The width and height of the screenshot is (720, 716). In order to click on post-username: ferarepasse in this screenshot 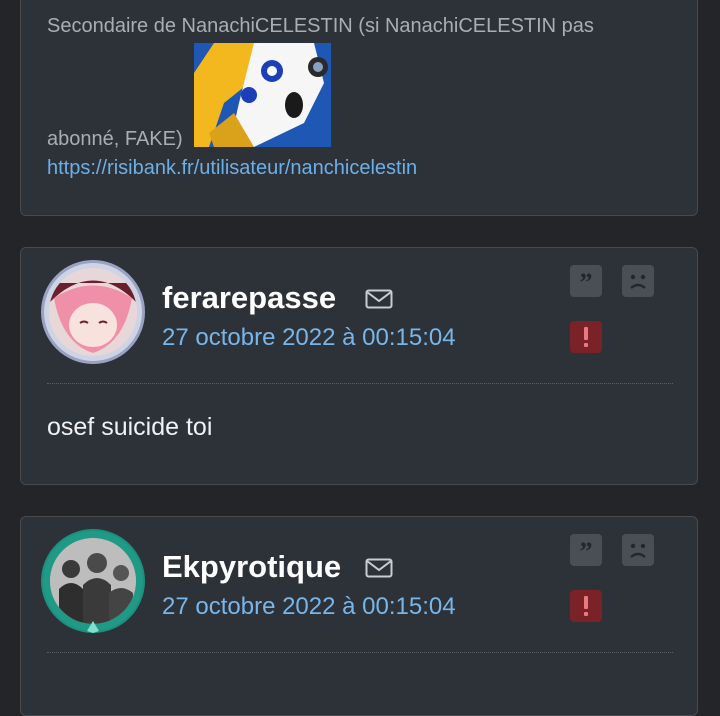, I will do `click(249, 298)`.